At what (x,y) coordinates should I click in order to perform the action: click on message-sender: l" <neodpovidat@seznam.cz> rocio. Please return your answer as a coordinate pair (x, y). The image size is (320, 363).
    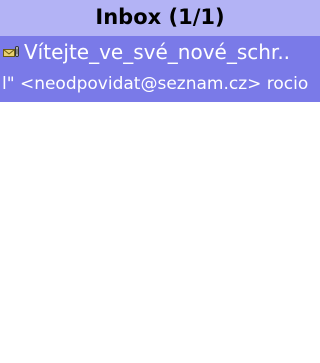
    Looking at the image, I should click on (155, 83).